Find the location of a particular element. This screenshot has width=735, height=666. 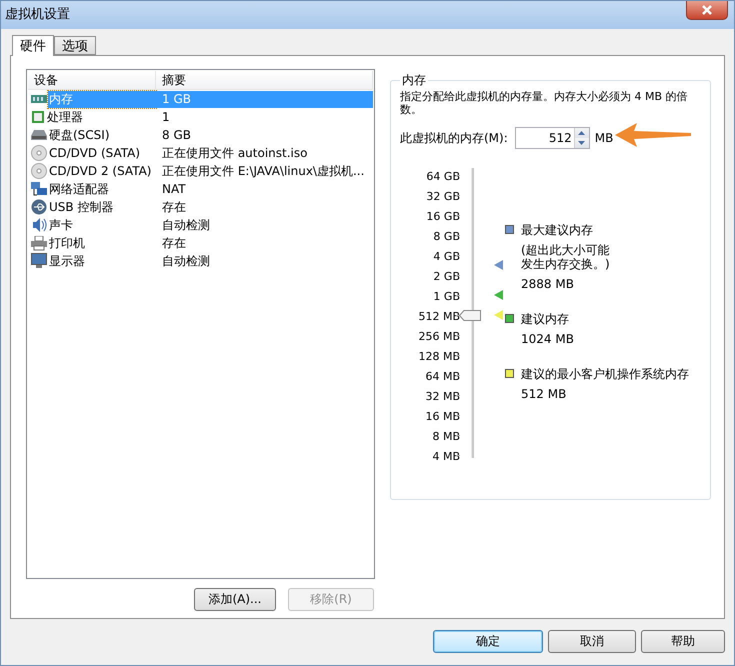

device-summary: 正在使用文件 autoinst.iso is located at coordinates (264, 153).